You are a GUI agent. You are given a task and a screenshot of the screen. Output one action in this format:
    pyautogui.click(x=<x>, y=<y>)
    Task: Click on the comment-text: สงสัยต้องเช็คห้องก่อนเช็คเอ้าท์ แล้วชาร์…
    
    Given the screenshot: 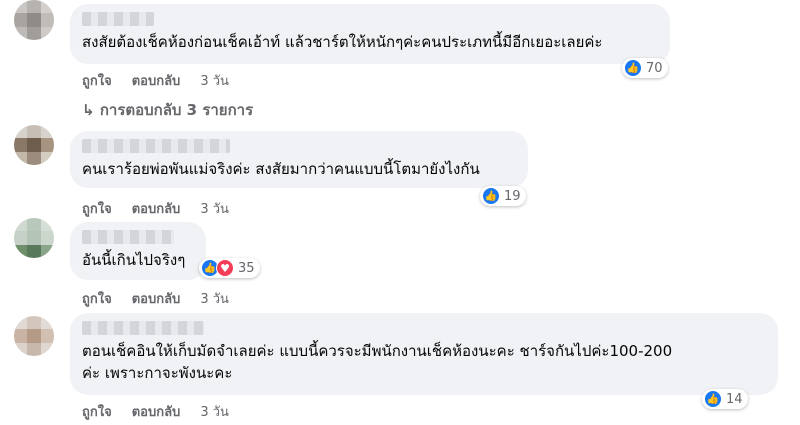 What is the action you would take?
    pyautogui.click(x=342, y=42)
    